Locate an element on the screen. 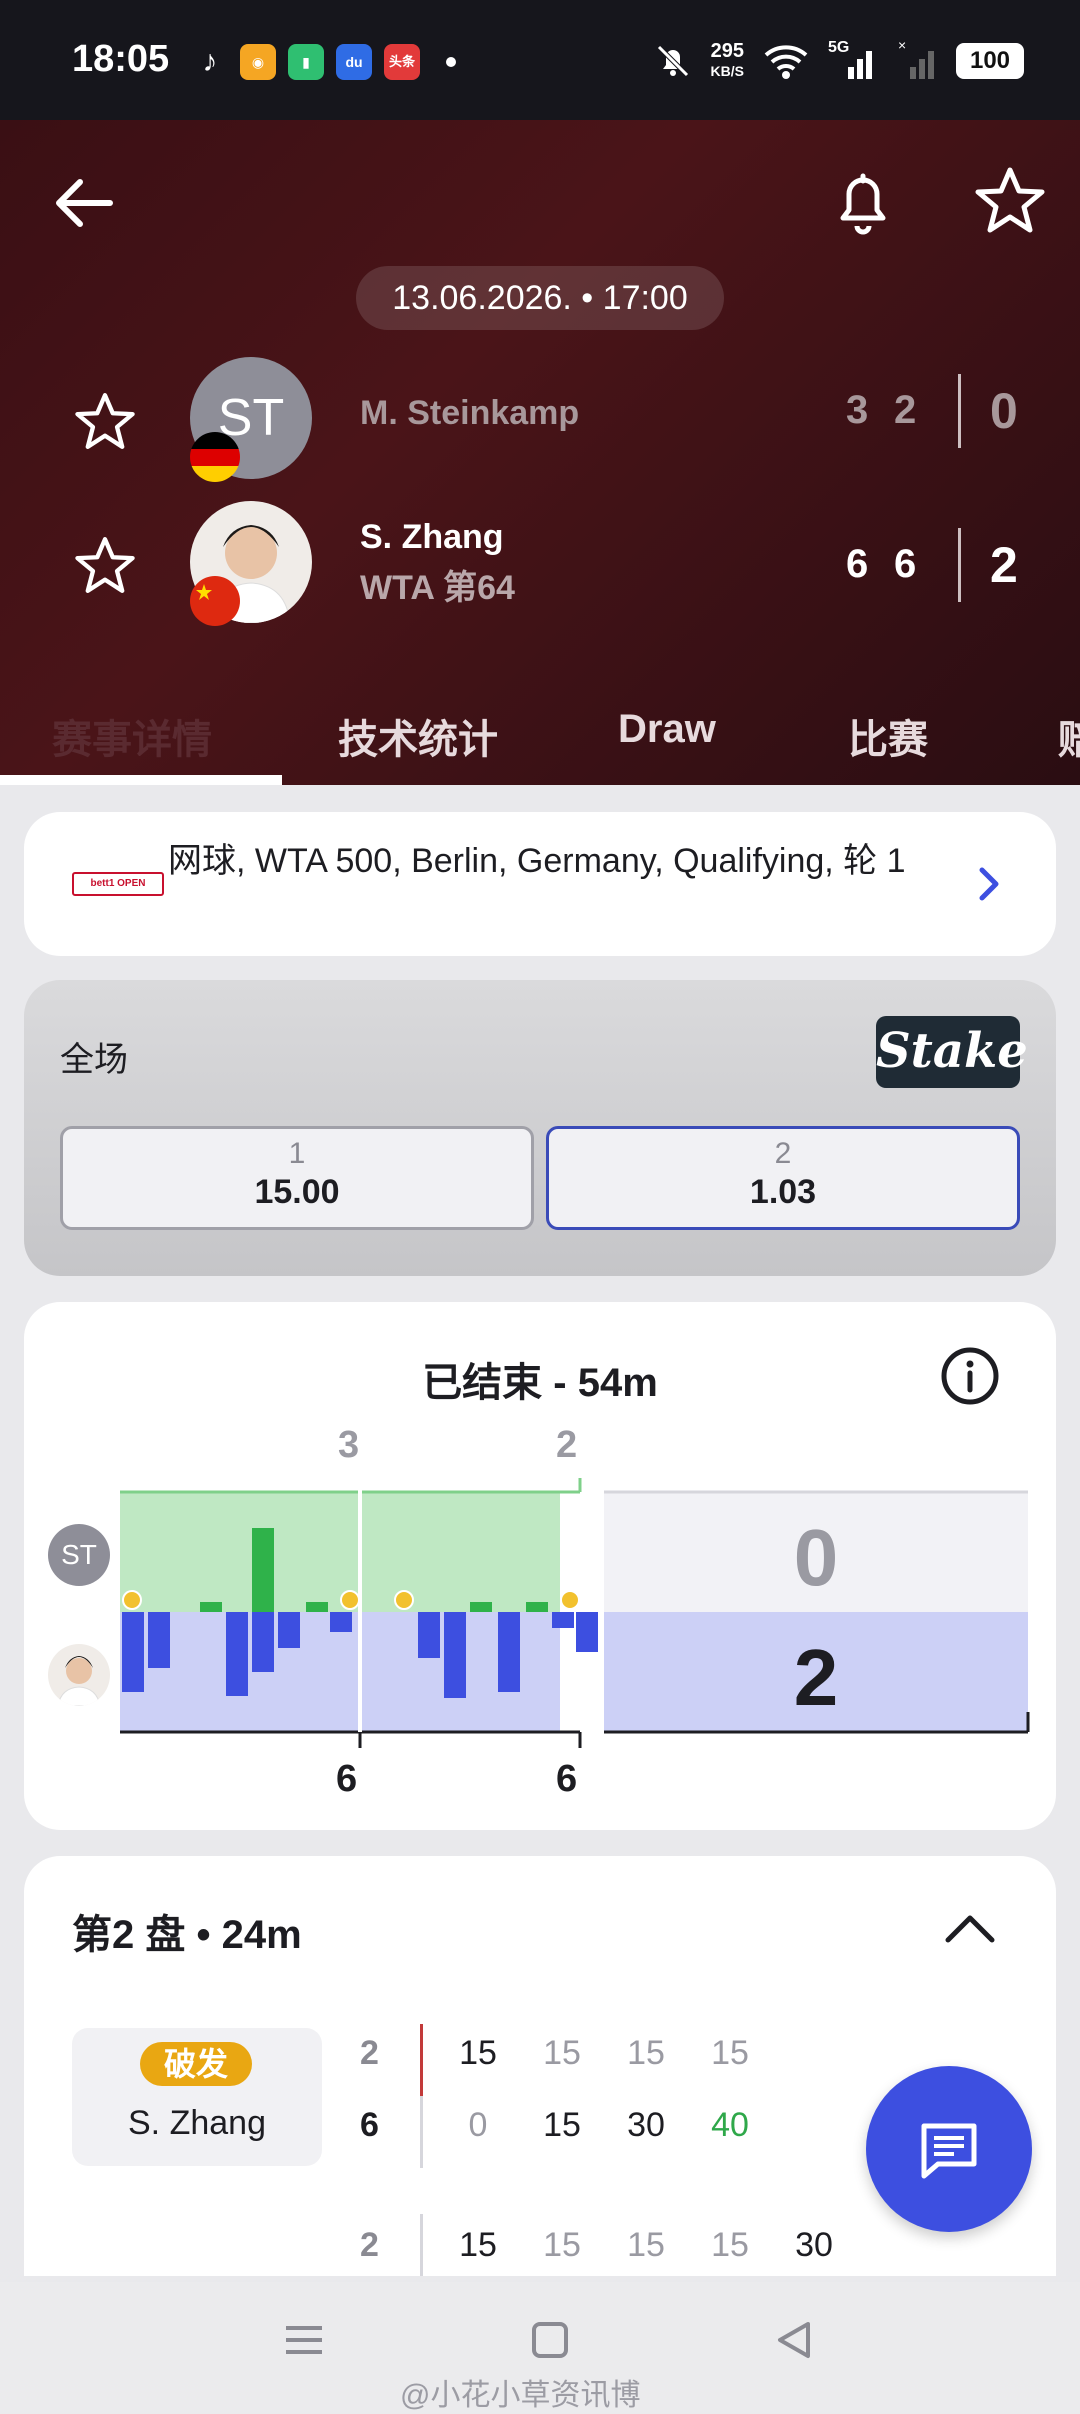 The height and width of the screenshot is (2414, 1080). tab-odds: 赔 is located at coordinates (1069, 736).